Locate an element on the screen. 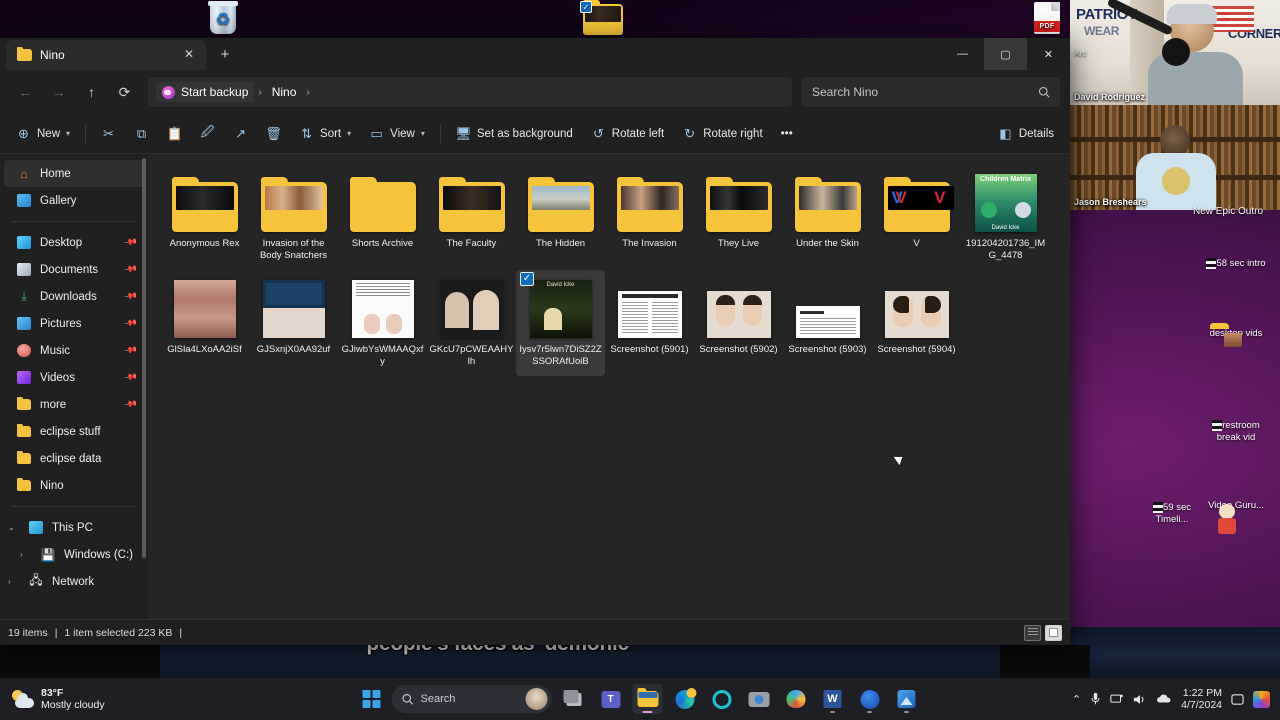 The width and height of the screenshot is (1280, 720). sidebar-item-more: more 📌 is located at coordinates (74, 404).